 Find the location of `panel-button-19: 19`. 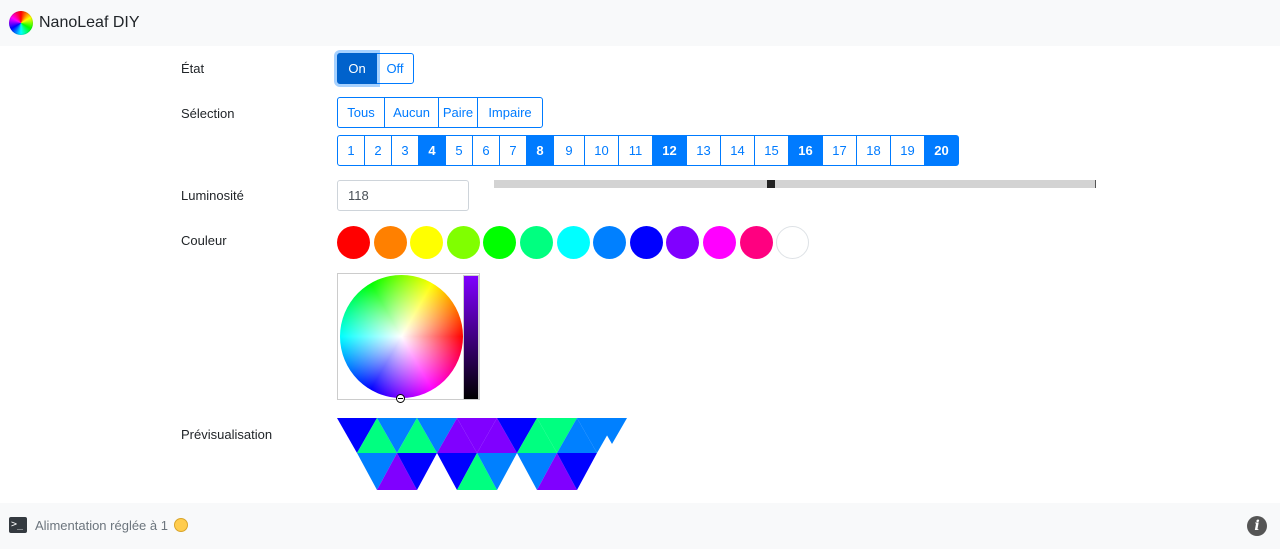

panel-button-19: 19 is located at coordinates (907, 150).